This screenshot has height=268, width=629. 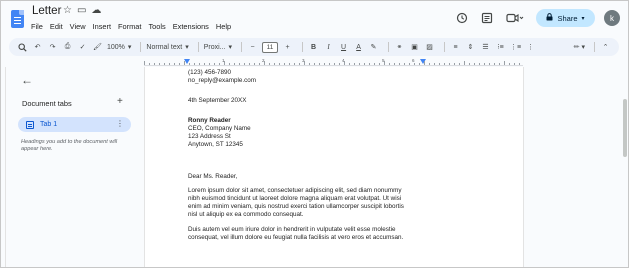 What do you see at coordinates (429, 47) in the screenshot?
I see `insert-image-icon: ▨` at bounding box center [429, 47].